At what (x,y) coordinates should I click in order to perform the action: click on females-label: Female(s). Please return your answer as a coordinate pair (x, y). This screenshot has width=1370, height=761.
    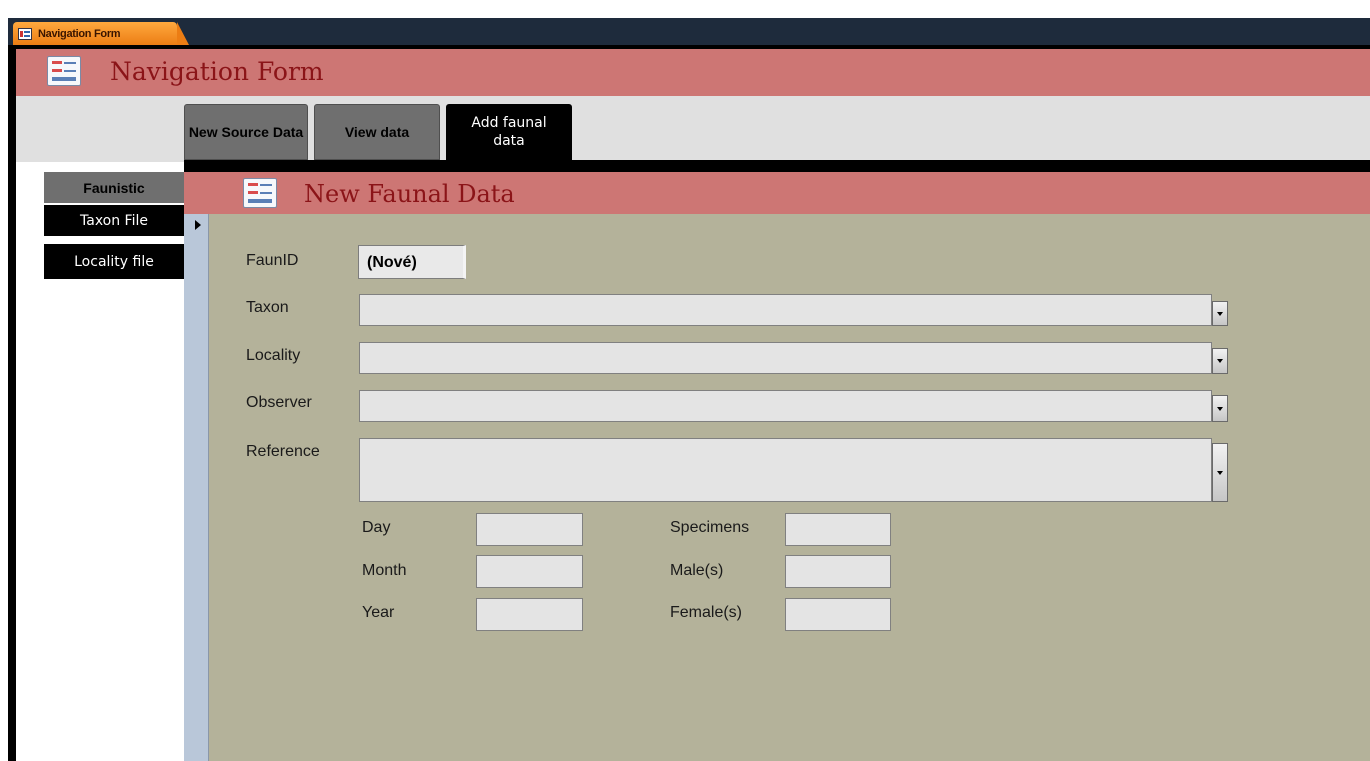
    Looking at the image, I should click on (706, 612).